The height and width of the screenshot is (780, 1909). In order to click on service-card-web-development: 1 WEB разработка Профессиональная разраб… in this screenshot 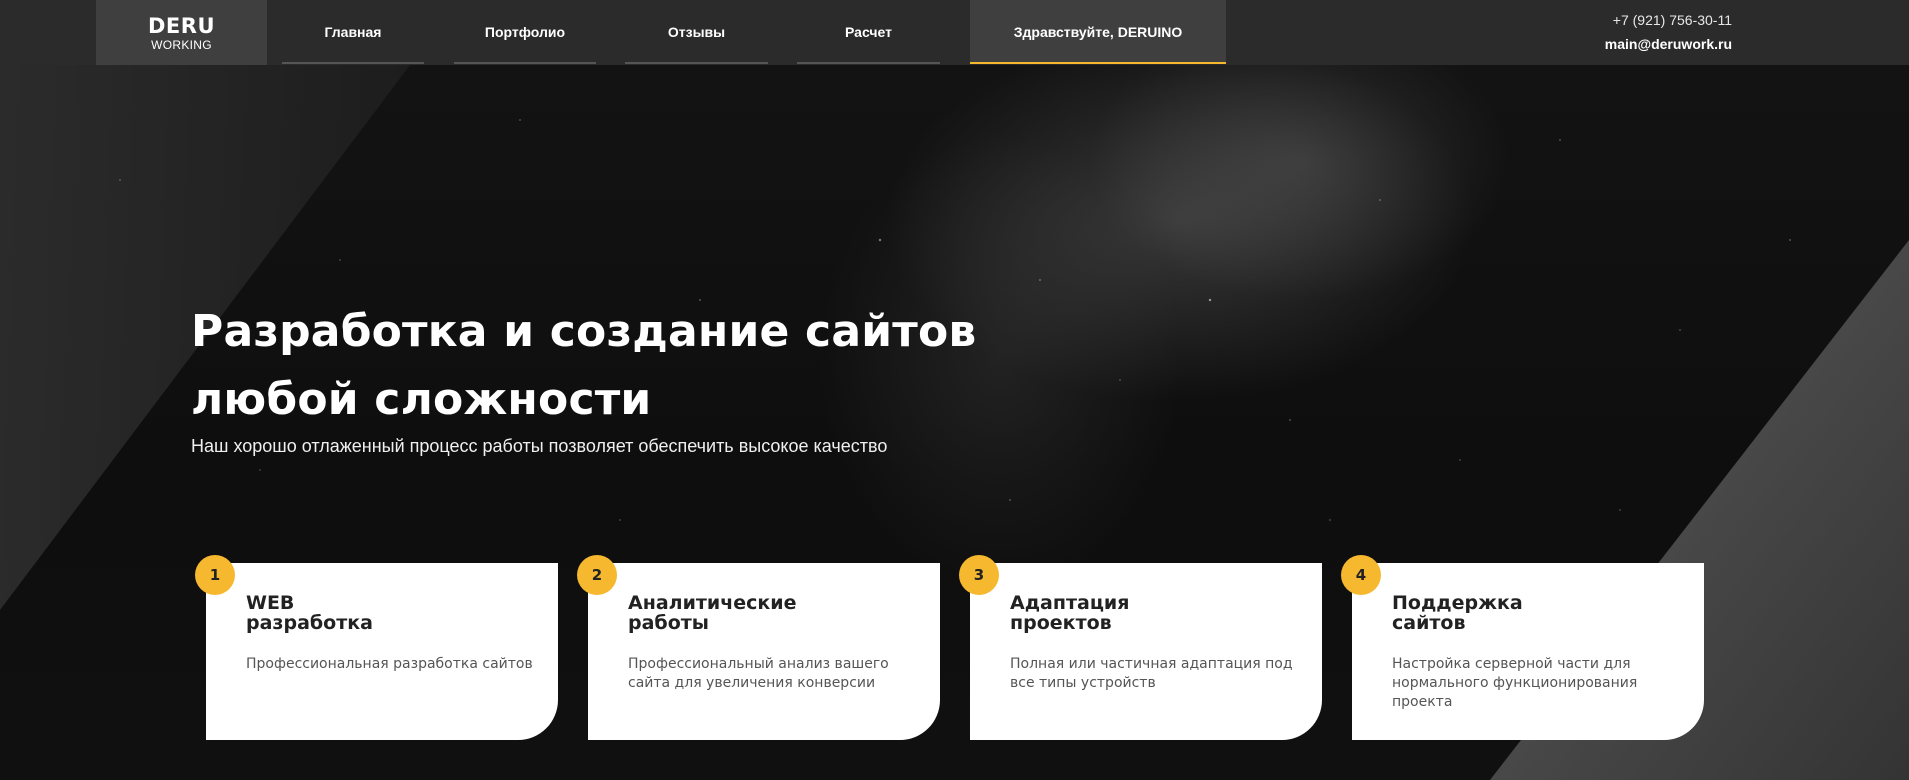, I will do `click(376, 647)`.